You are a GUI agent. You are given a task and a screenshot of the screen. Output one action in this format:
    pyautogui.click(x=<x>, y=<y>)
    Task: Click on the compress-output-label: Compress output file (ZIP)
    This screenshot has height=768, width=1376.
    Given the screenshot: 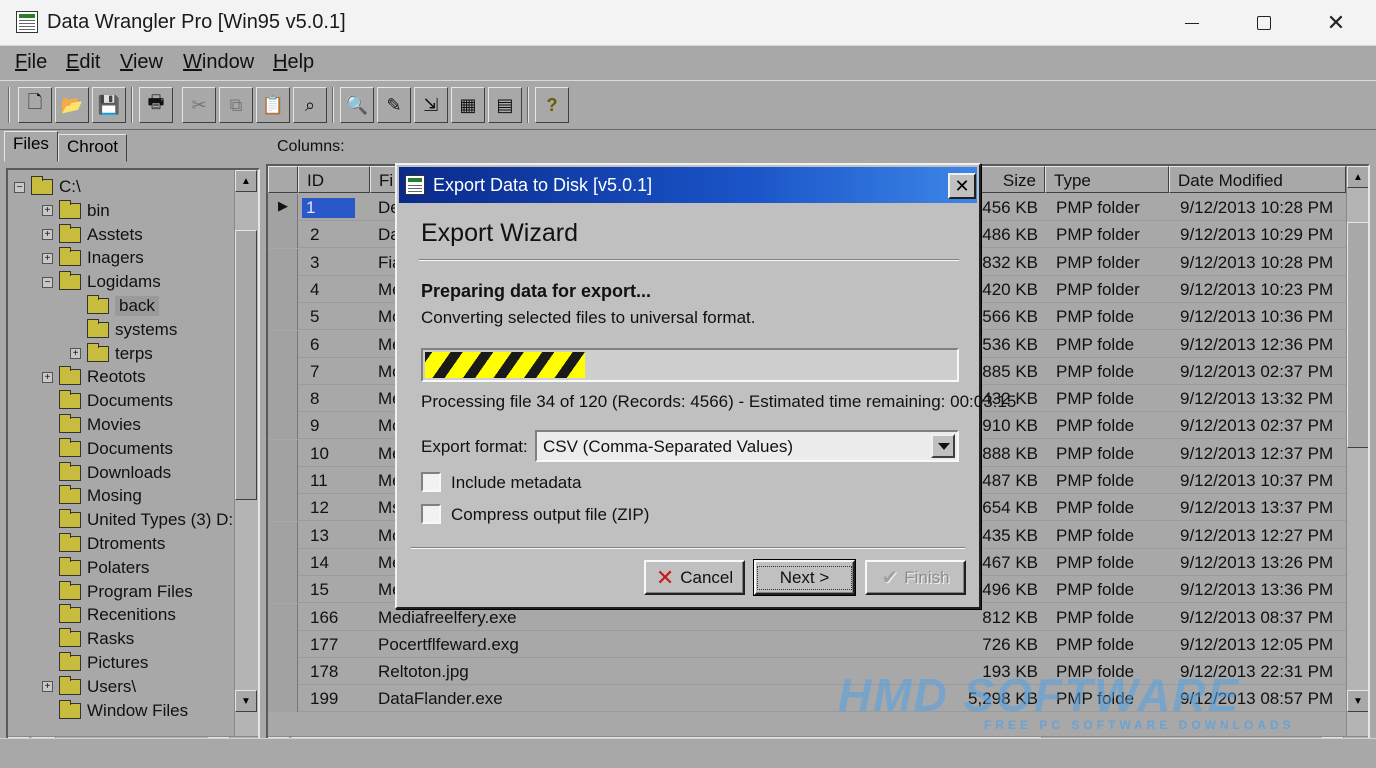 What is the action you would take?
    pyautogui.click(x=550, y=515)
    